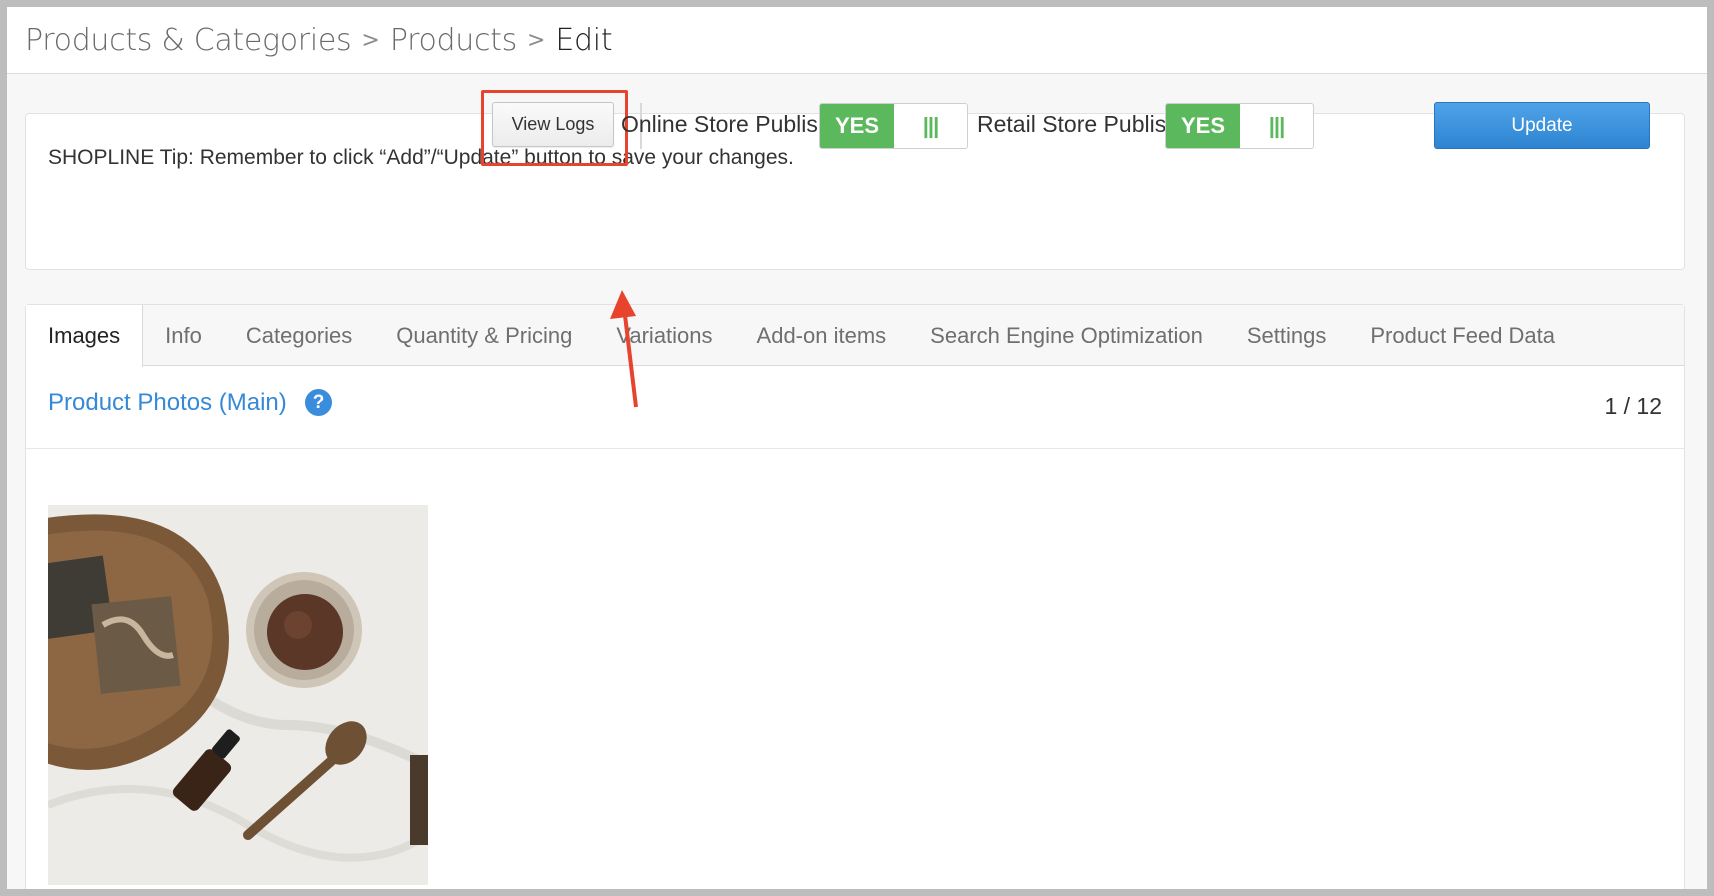 This screenshot has width=1714, height=896. What do you see at coordinates (553, 124) in the screenshot?
I see `view-logs-button: View Logs` at bounding box center [553, 124].